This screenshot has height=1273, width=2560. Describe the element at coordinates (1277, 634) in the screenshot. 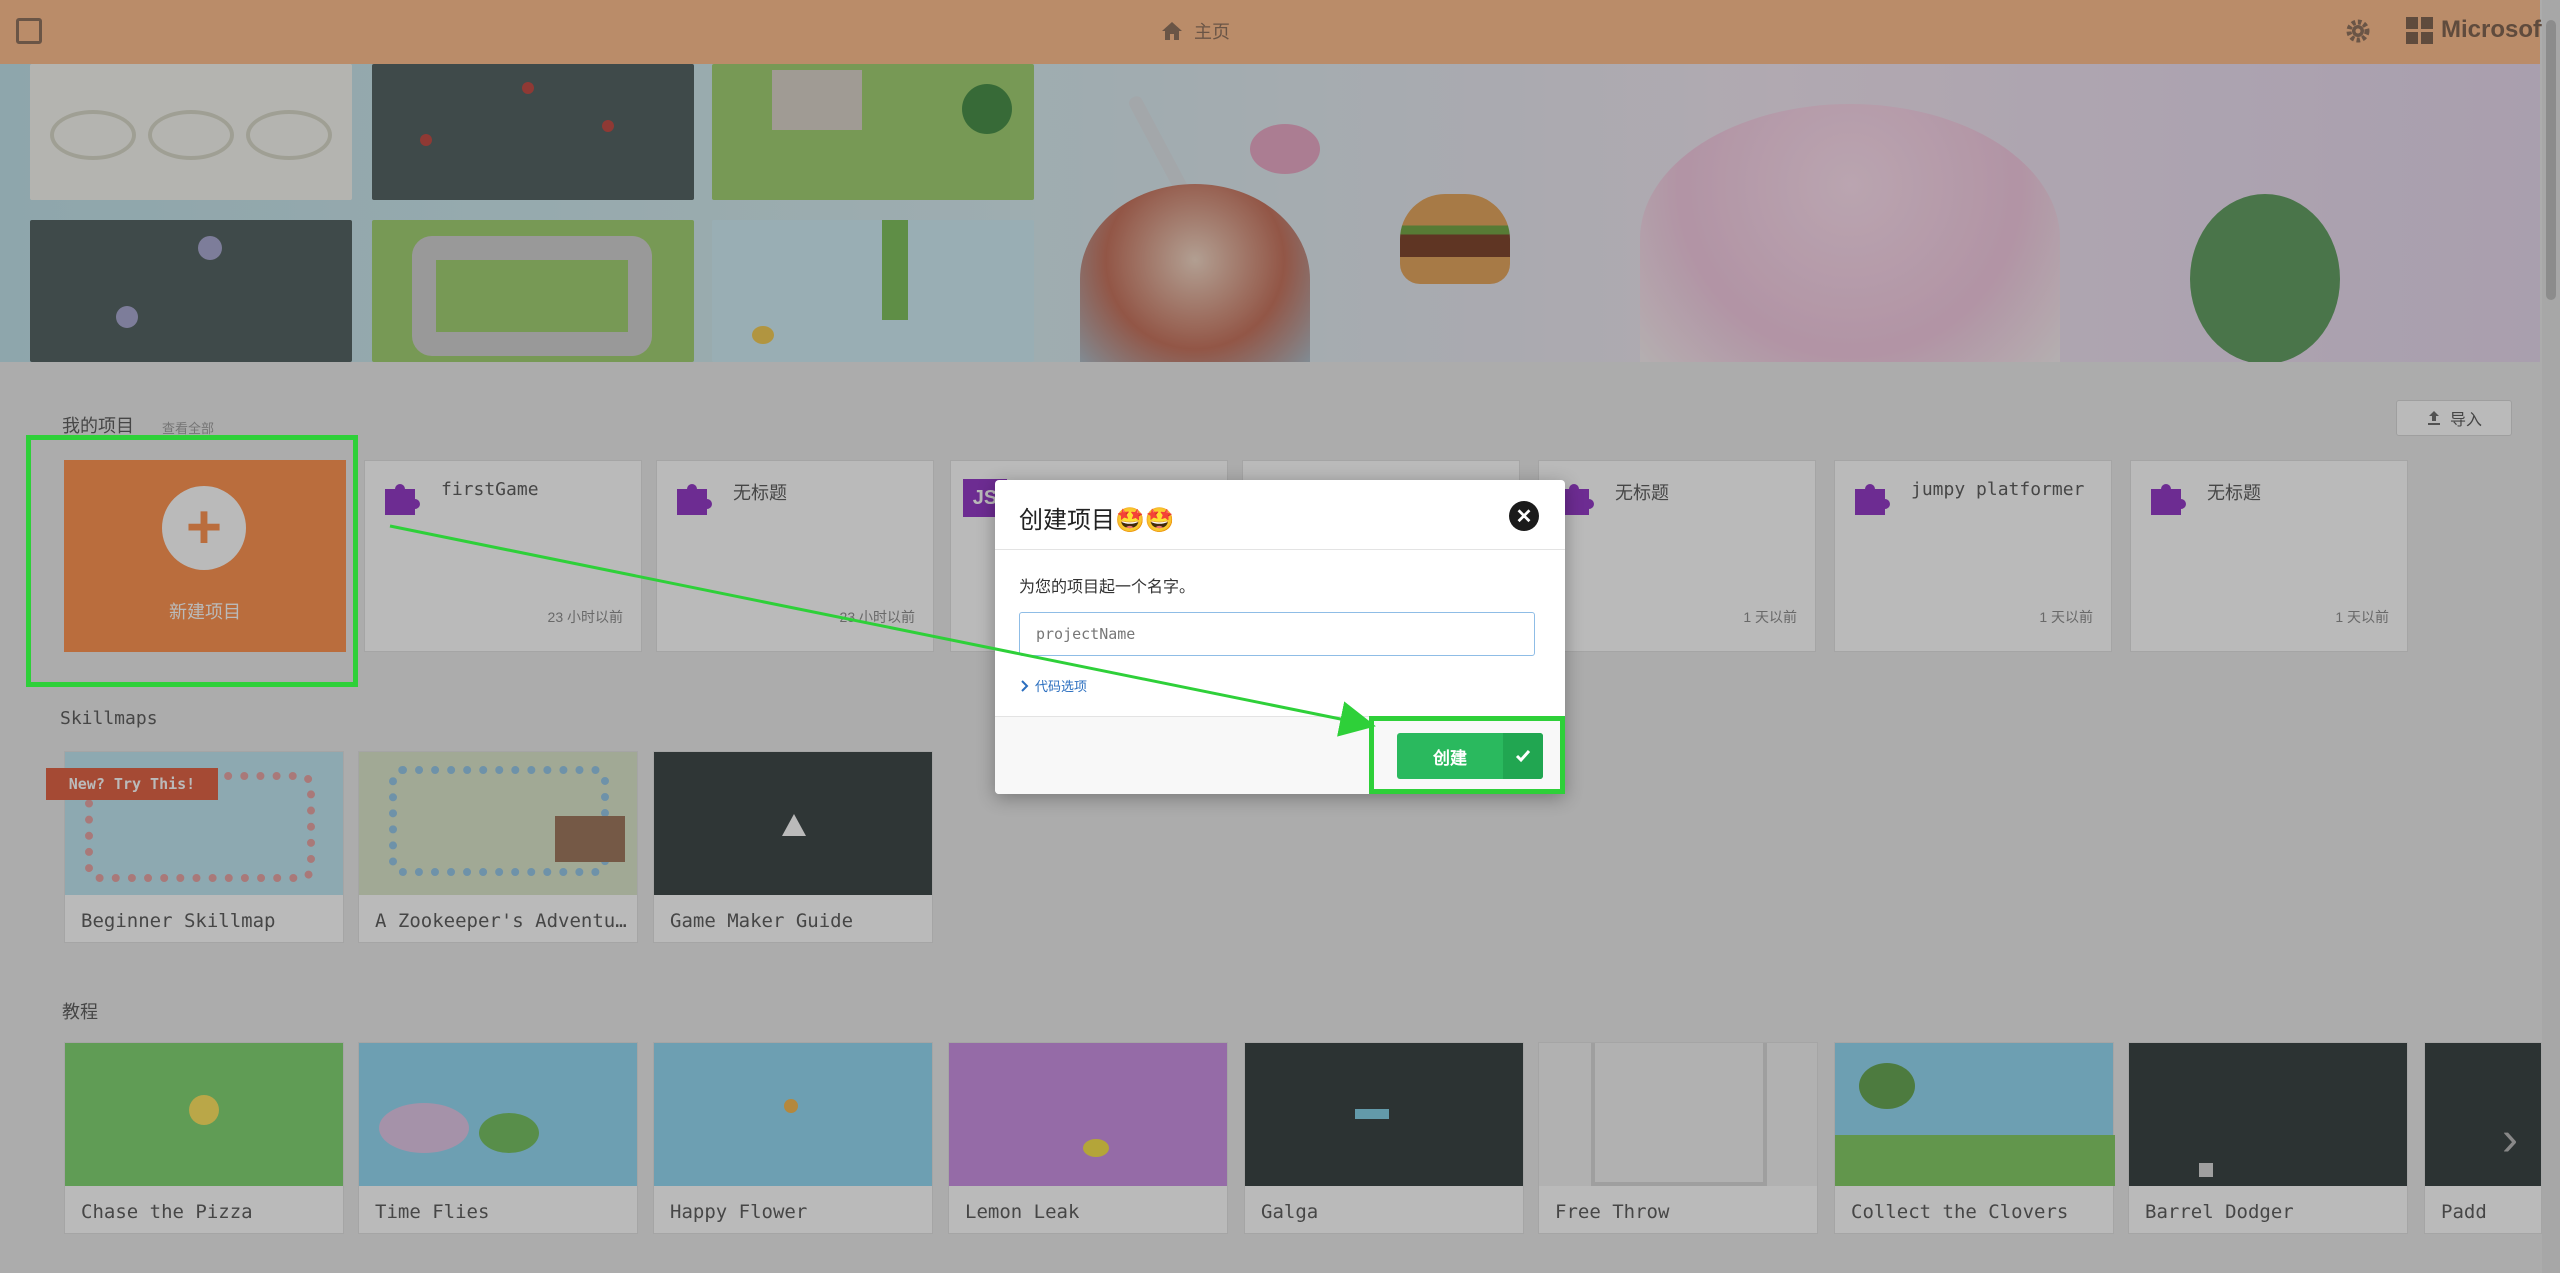

I see `project-name-input` at that location.